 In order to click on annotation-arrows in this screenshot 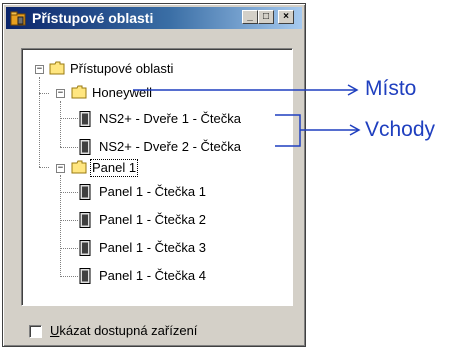, I will do `click(247, 115)`.